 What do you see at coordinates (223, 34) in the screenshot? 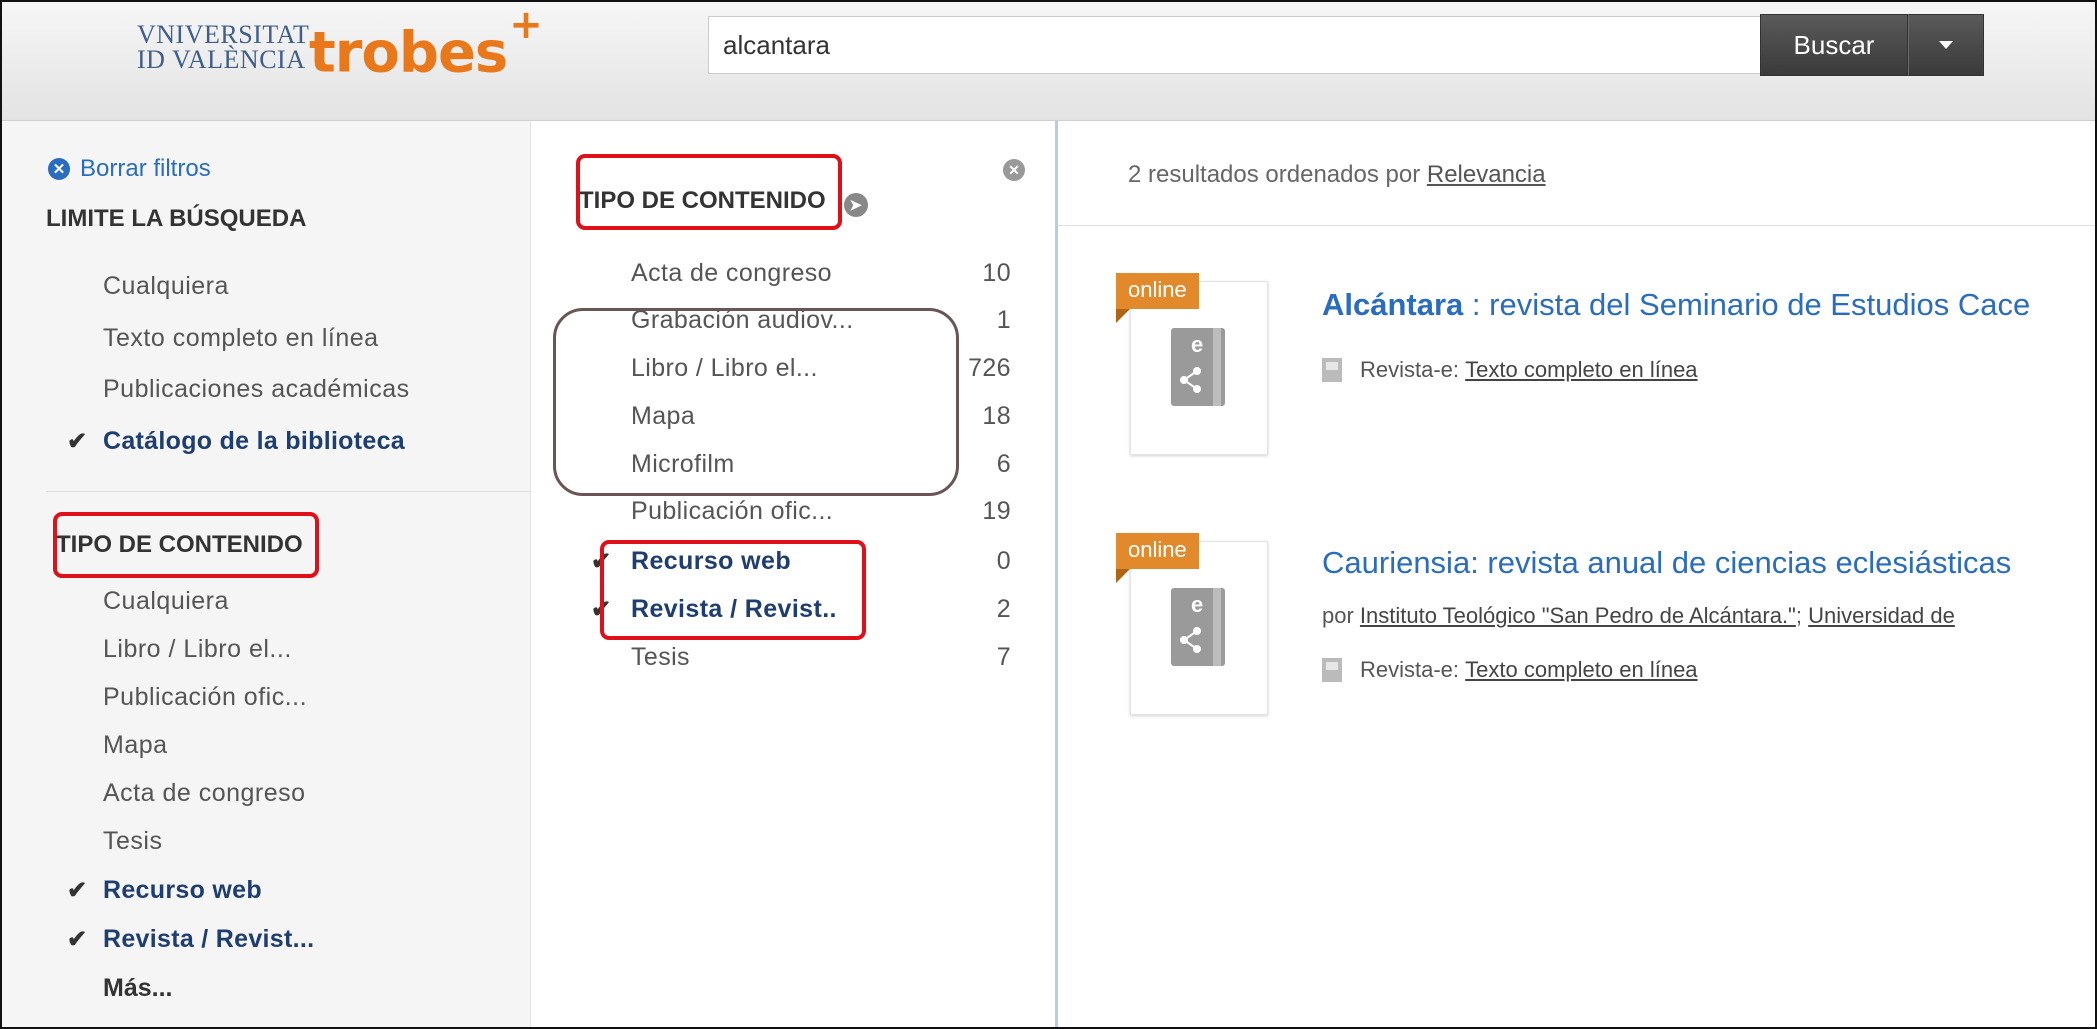
I see `university-name-line1: VNIVERSITAT` at bounding box center [223, 34].